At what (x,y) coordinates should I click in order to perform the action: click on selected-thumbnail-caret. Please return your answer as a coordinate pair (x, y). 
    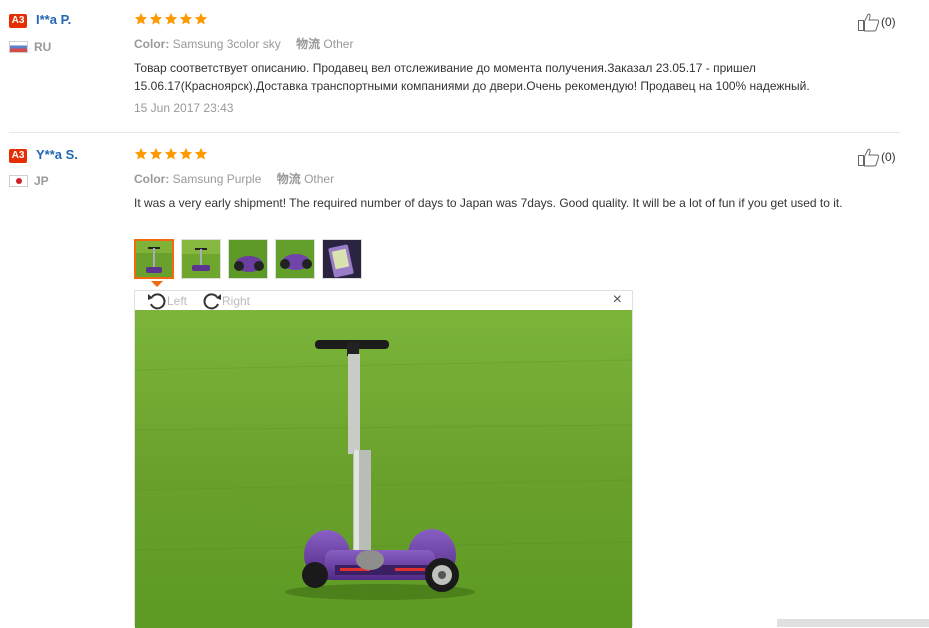
    Looking at the image, I should click on (157, 284).